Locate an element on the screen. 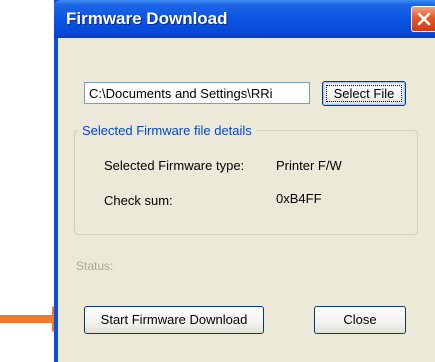 This screenshot has height=362, width=435. close-button: Close is located at coordinates (360, 320).